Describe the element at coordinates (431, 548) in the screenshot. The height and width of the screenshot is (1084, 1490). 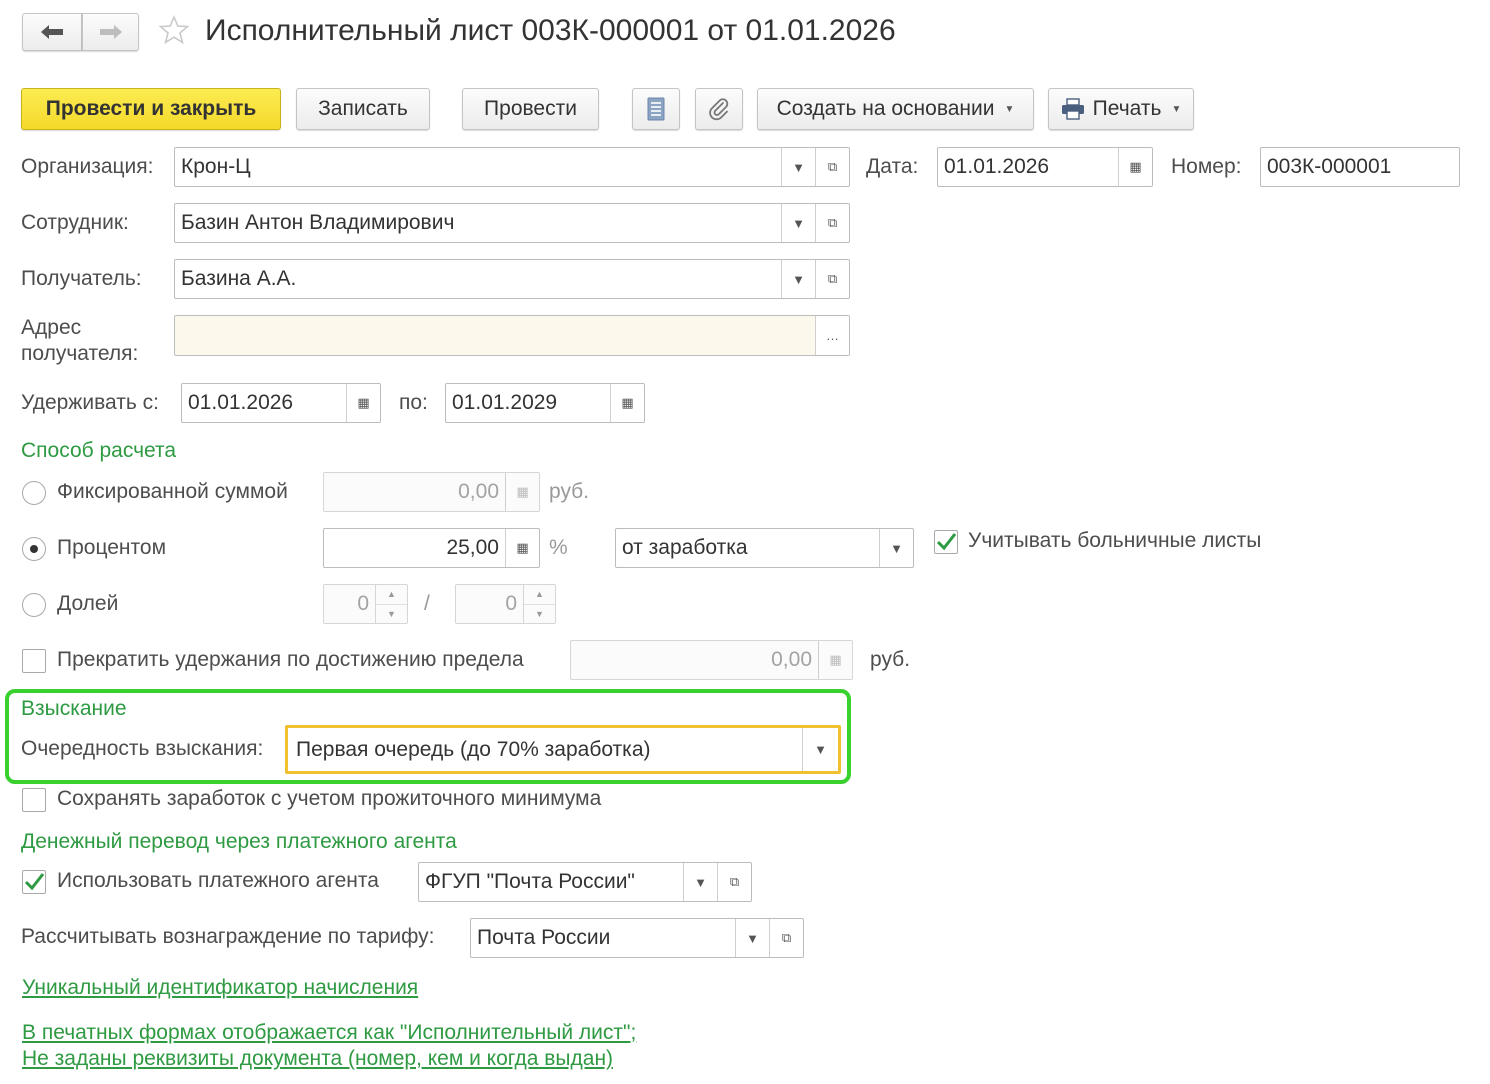
I see `percent-field: 25,00 ▦` at that location.